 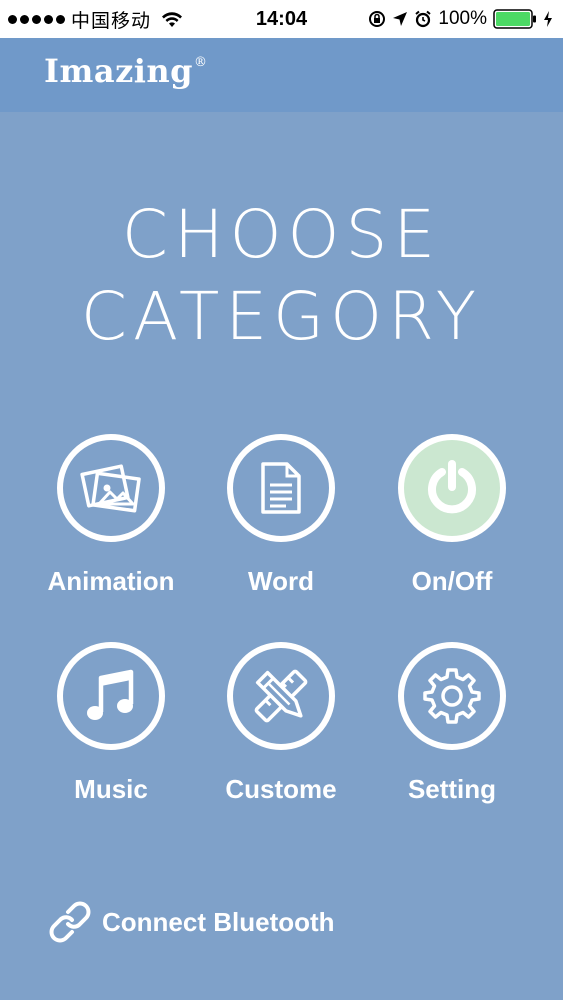 I want to click on category-custome: Custome, so click(x=281, y=723).